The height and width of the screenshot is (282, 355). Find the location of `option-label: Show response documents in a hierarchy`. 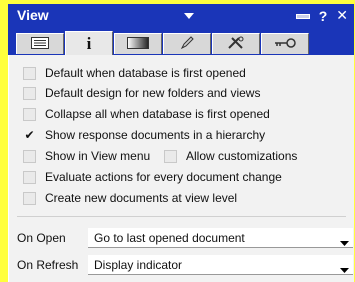

option-label: Show response documents in a hierarchy is located at coordinates (155, 135).